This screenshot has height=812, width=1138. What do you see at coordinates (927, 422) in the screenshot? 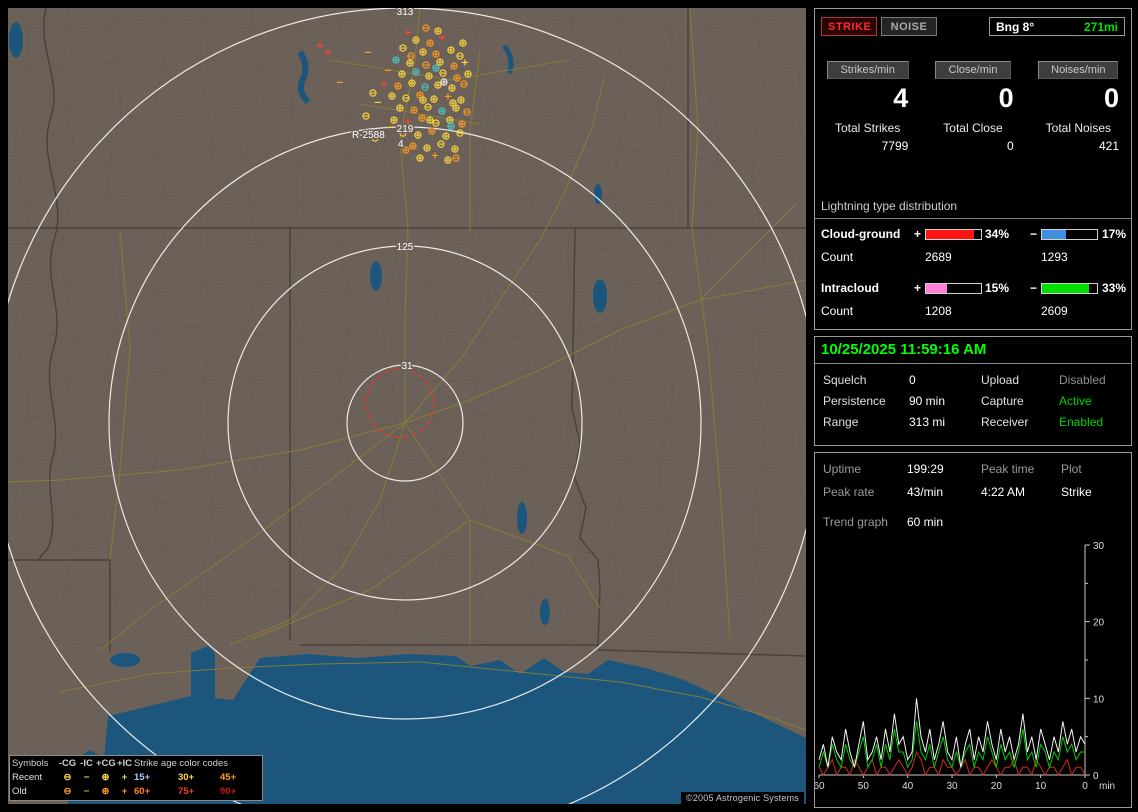
I see `range-value: 313 mi` at bounding box center [927, 422].